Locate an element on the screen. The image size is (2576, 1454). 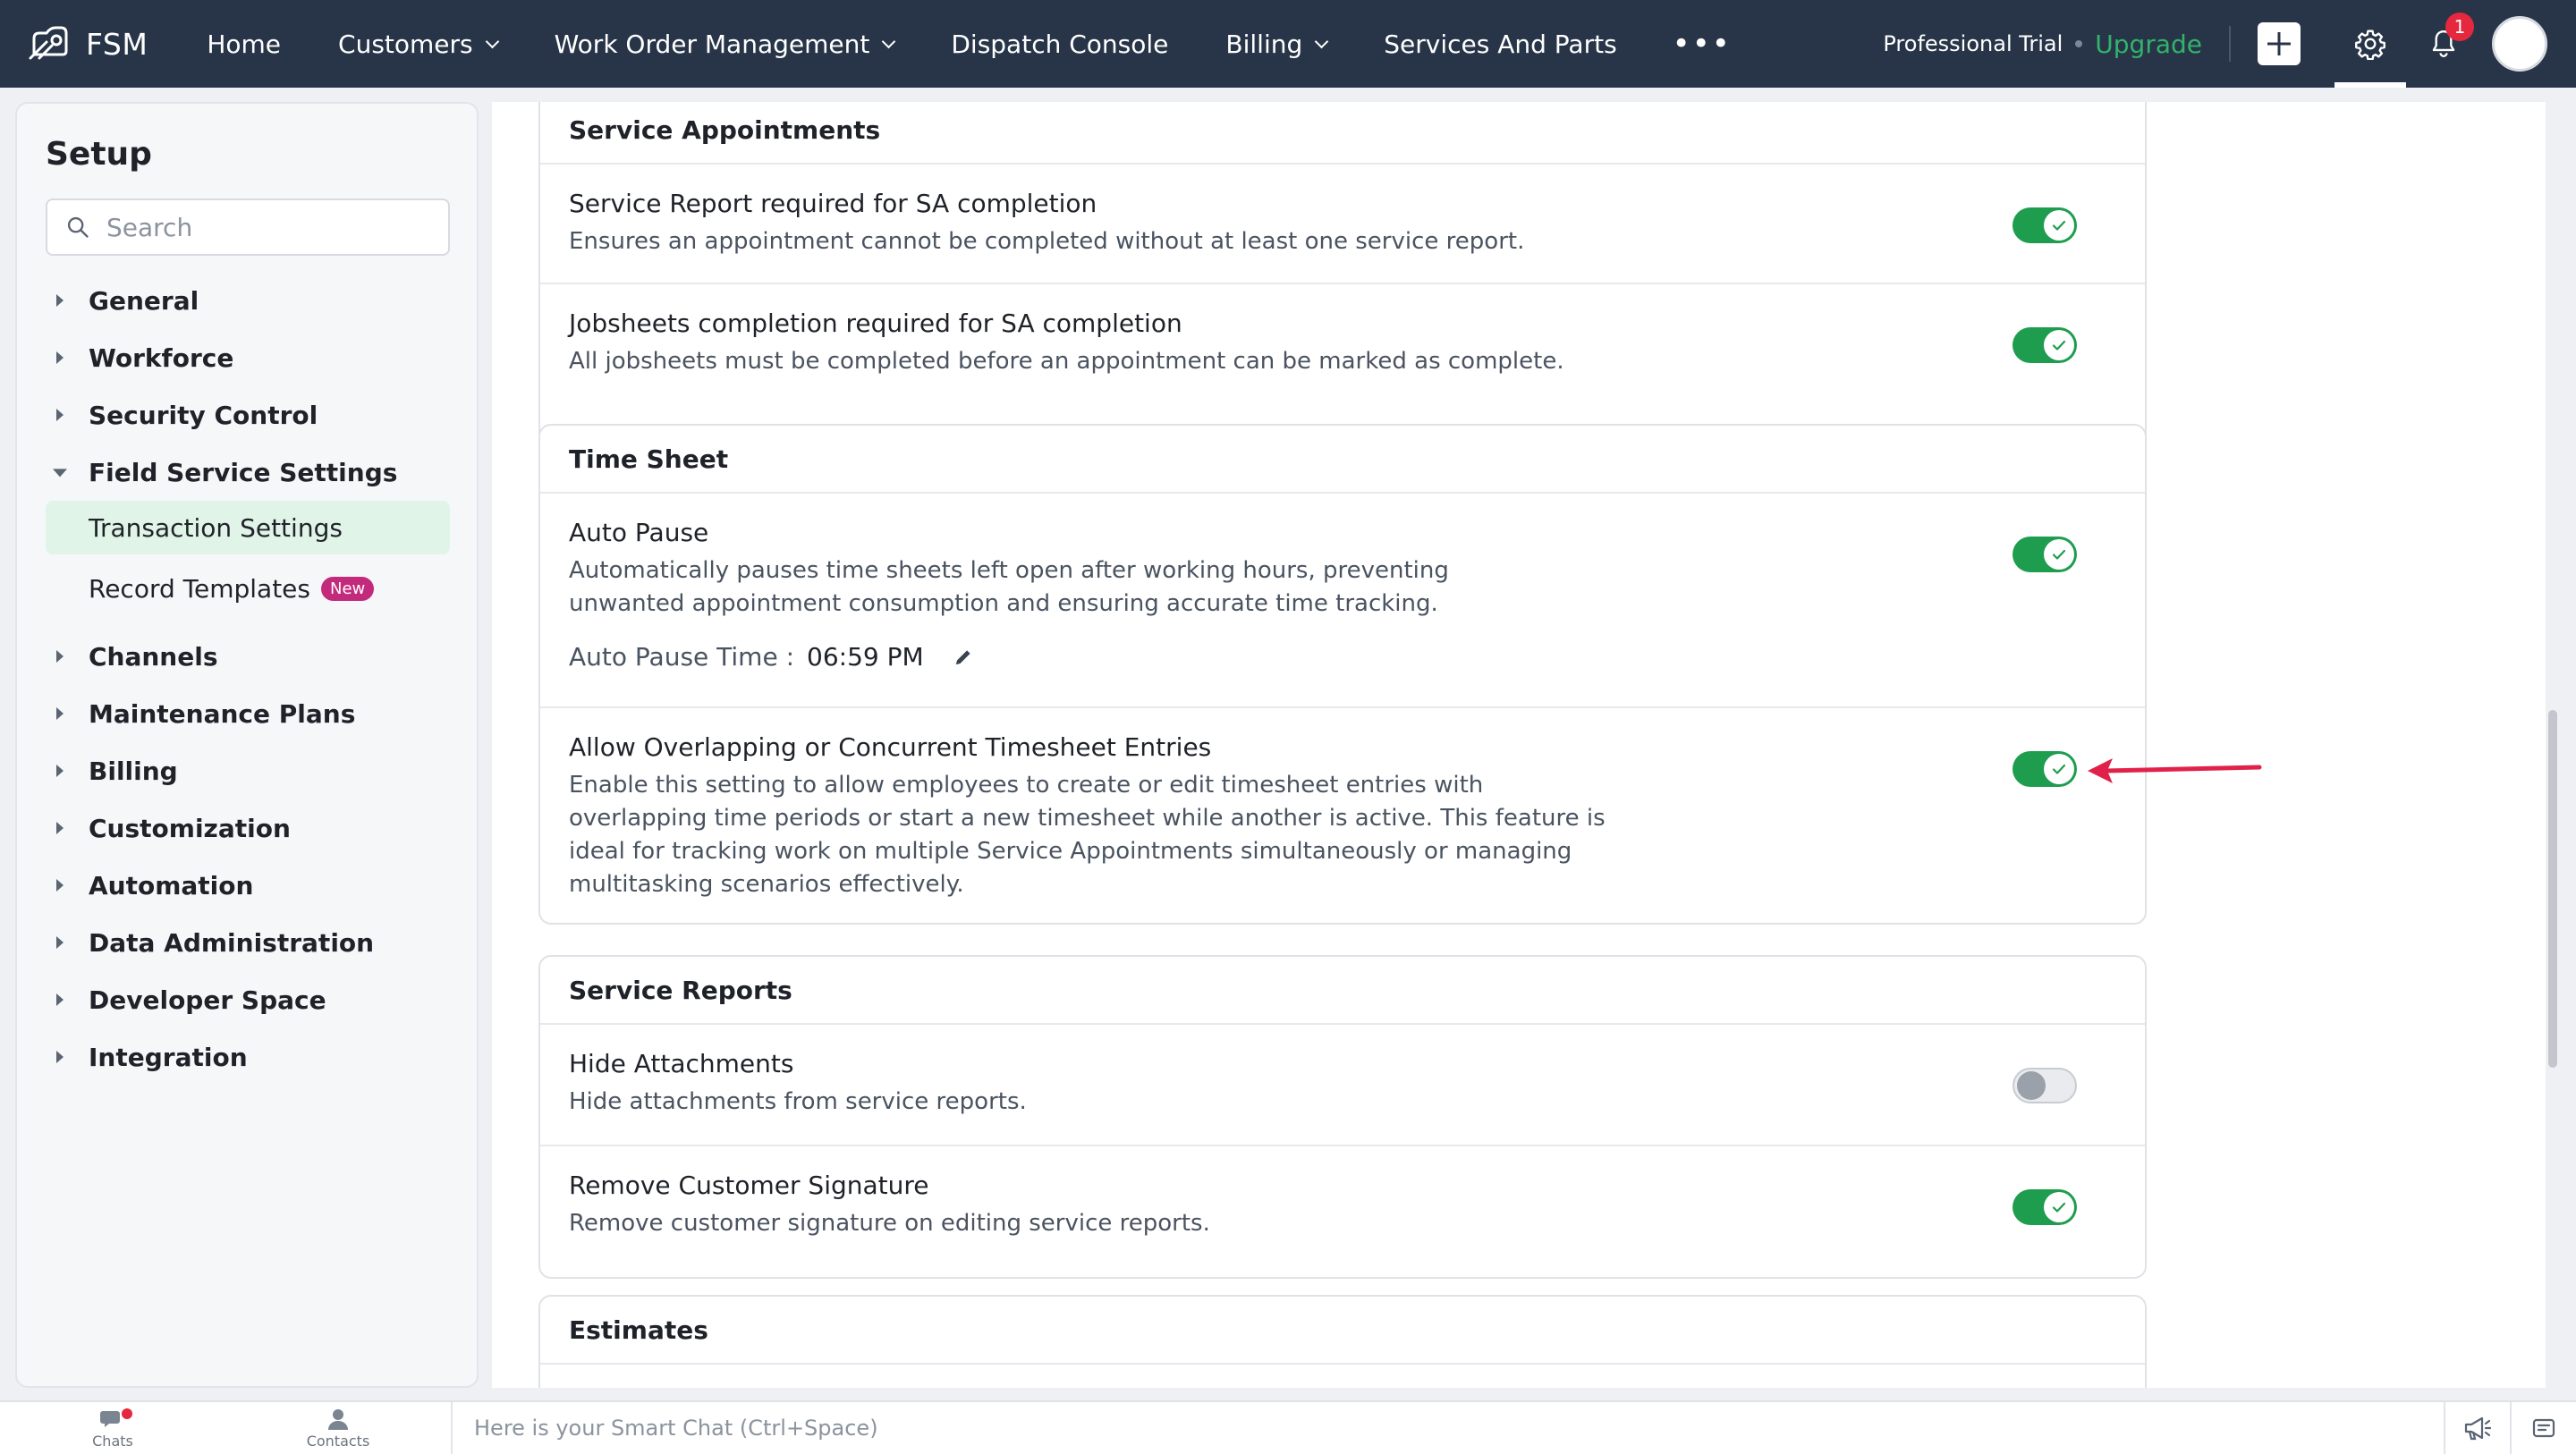
bottom-bar-actions is located at coordinates (2510, 1428).